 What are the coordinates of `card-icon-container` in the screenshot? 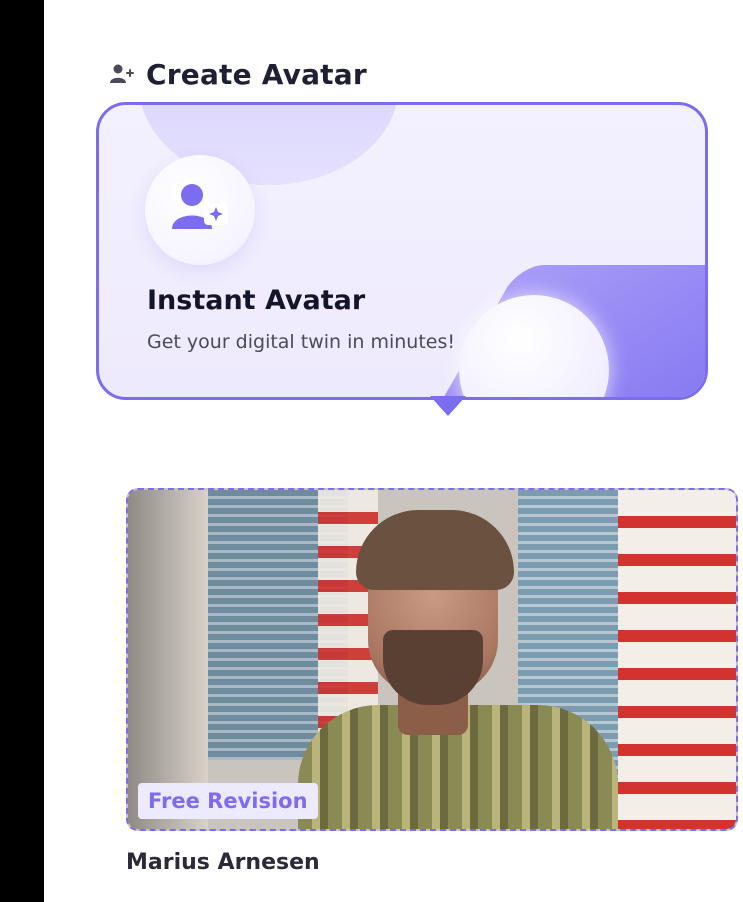 It's located at (200, 210).